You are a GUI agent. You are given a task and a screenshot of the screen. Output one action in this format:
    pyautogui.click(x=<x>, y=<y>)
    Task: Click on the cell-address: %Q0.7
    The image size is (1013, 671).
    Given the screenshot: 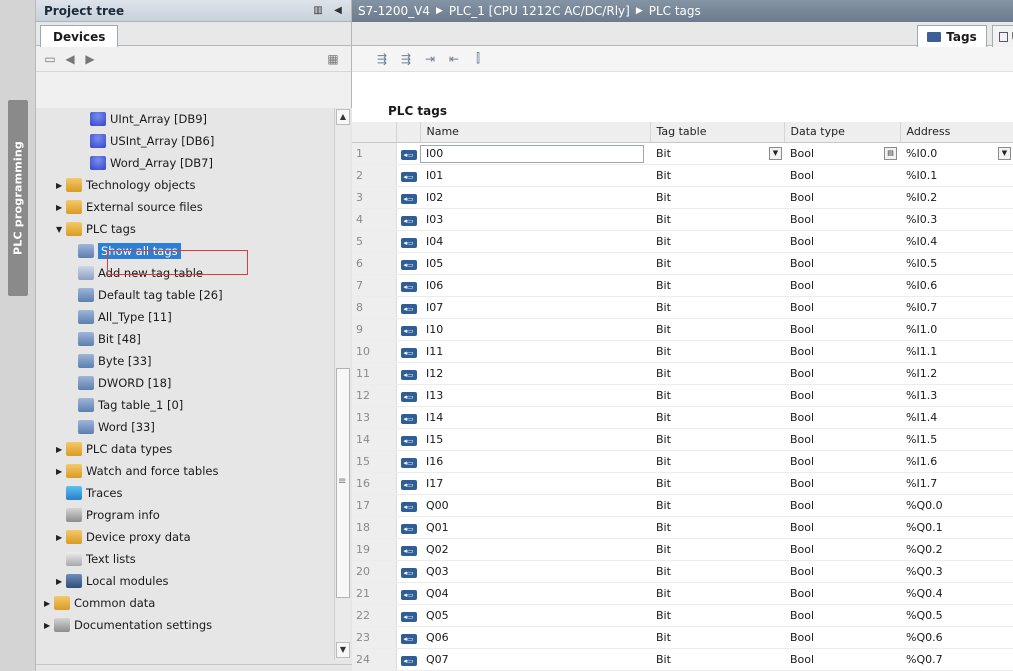 What is the action you would take?
    pyautogui.click(x=956, y=659)
    